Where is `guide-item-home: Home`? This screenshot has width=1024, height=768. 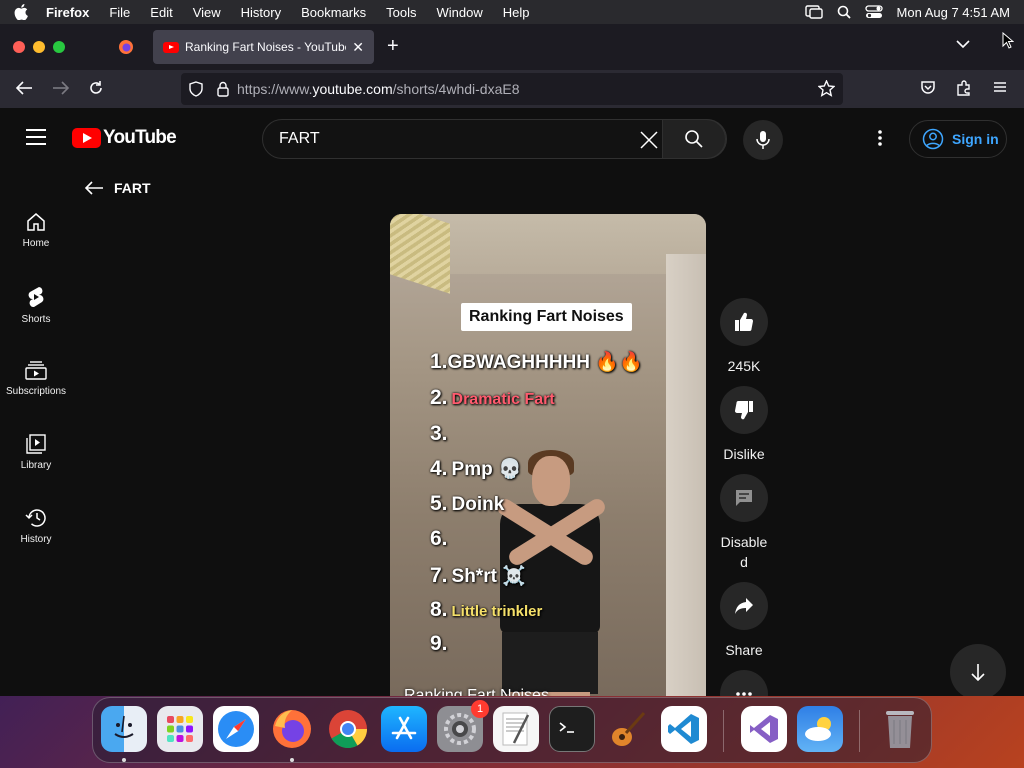 guide-item-home: Home is located at coordinates (36, 230).